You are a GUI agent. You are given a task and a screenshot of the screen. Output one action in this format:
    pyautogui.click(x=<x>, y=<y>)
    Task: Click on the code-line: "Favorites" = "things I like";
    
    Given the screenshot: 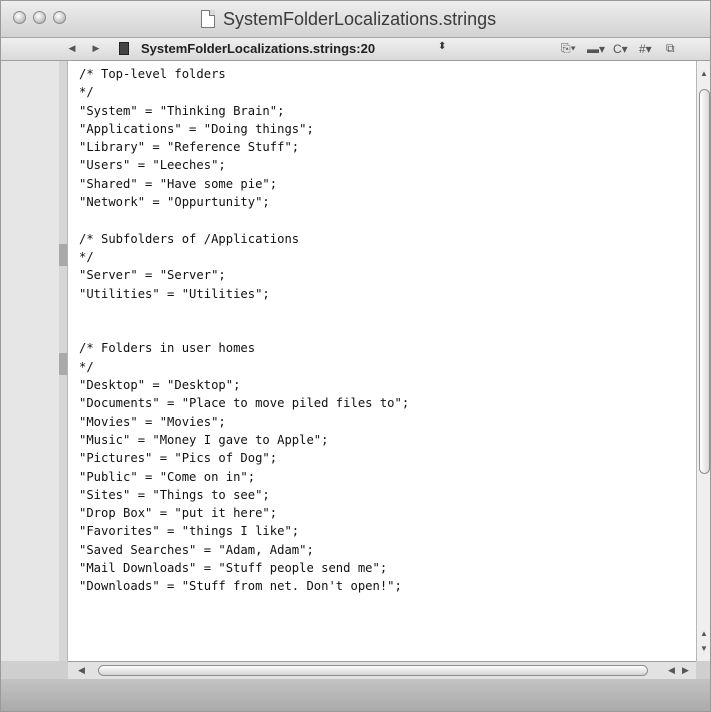 What is the action you would take?
    pyautogui.click(x=189, y=531)
    